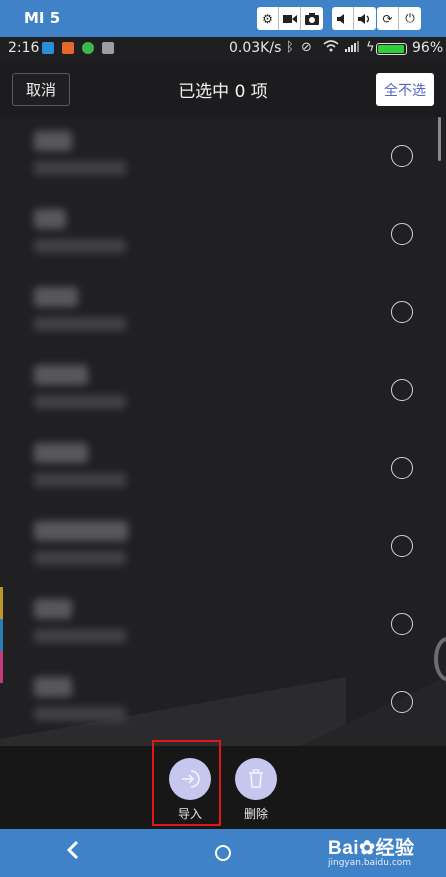 The width and height of the screenshot is (446, 877). I want to click on network-speed: 0.03K/s, so click(255, 48).